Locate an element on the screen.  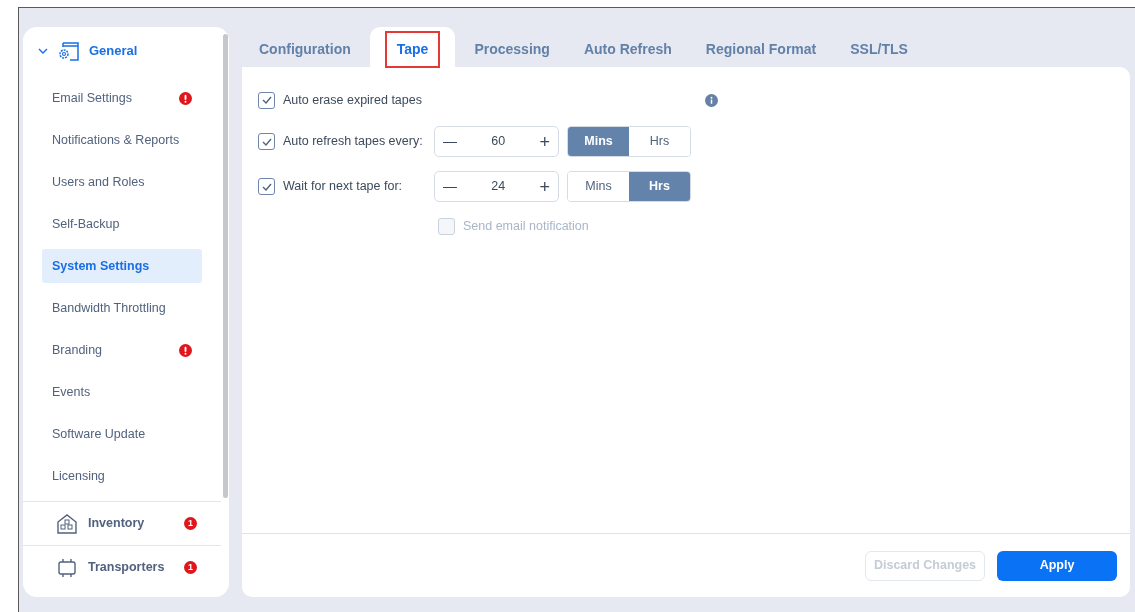
number-spinner: — 24 + is located at coordinates (496, 186).